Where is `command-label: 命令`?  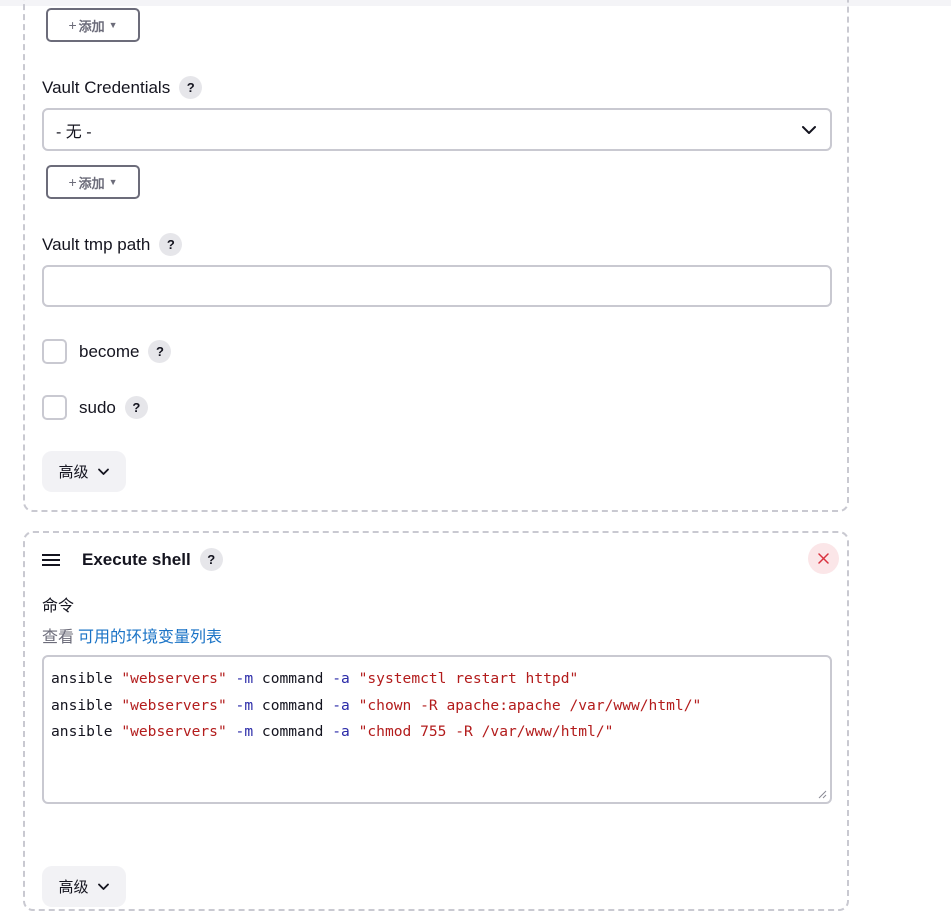
command-label: 命令 is located at coordinates (58, 606).